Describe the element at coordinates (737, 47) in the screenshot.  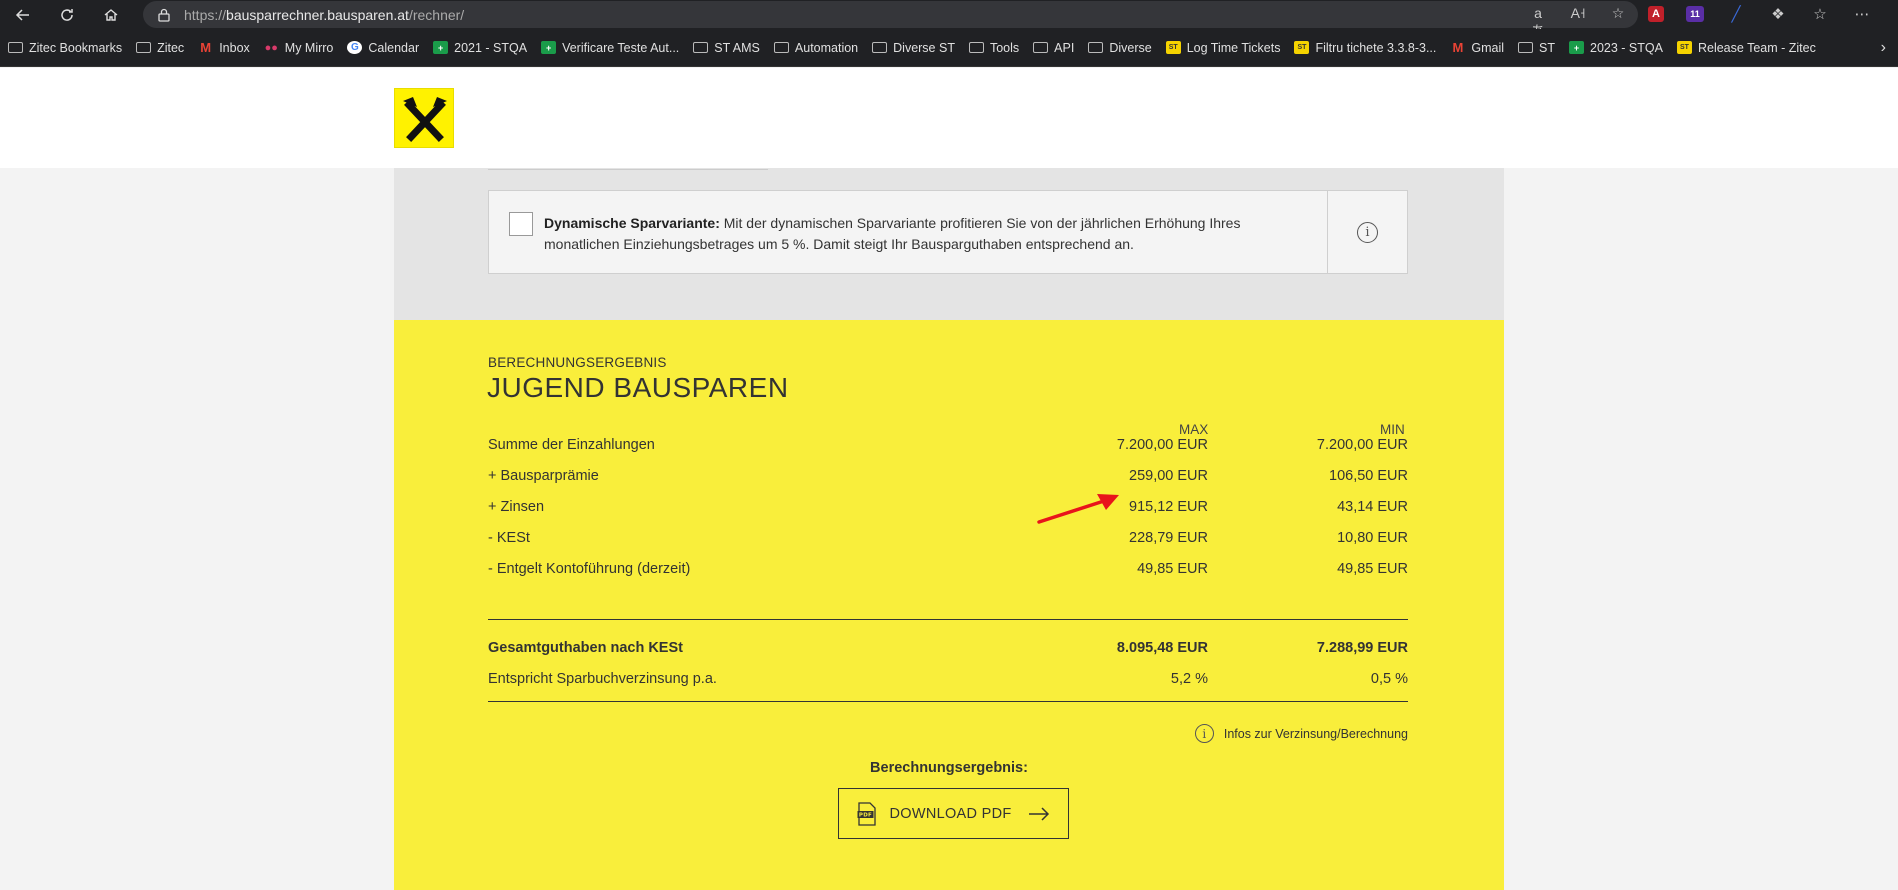
I see `bookmark-label: ST AMS` at that location.